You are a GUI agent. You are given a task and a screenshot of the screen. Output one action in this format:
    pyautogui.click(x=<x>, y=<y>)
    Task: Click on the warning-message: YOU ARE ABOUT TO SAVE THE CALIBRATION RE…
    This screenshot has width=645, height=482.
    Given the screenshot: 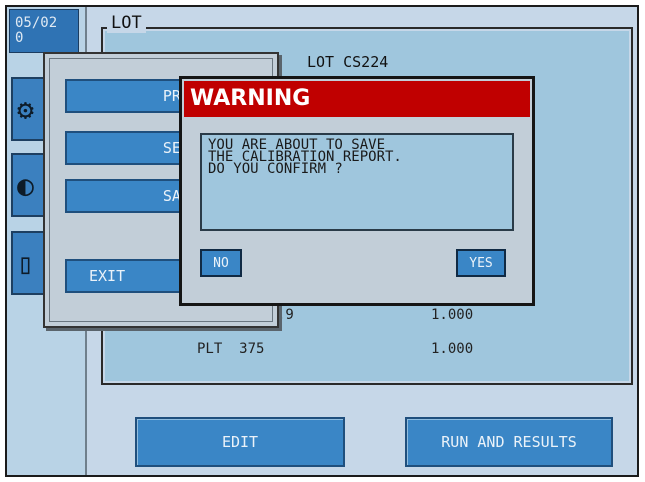 What is the action you would take?
    pyautogui.click(x=357, y=182)
    